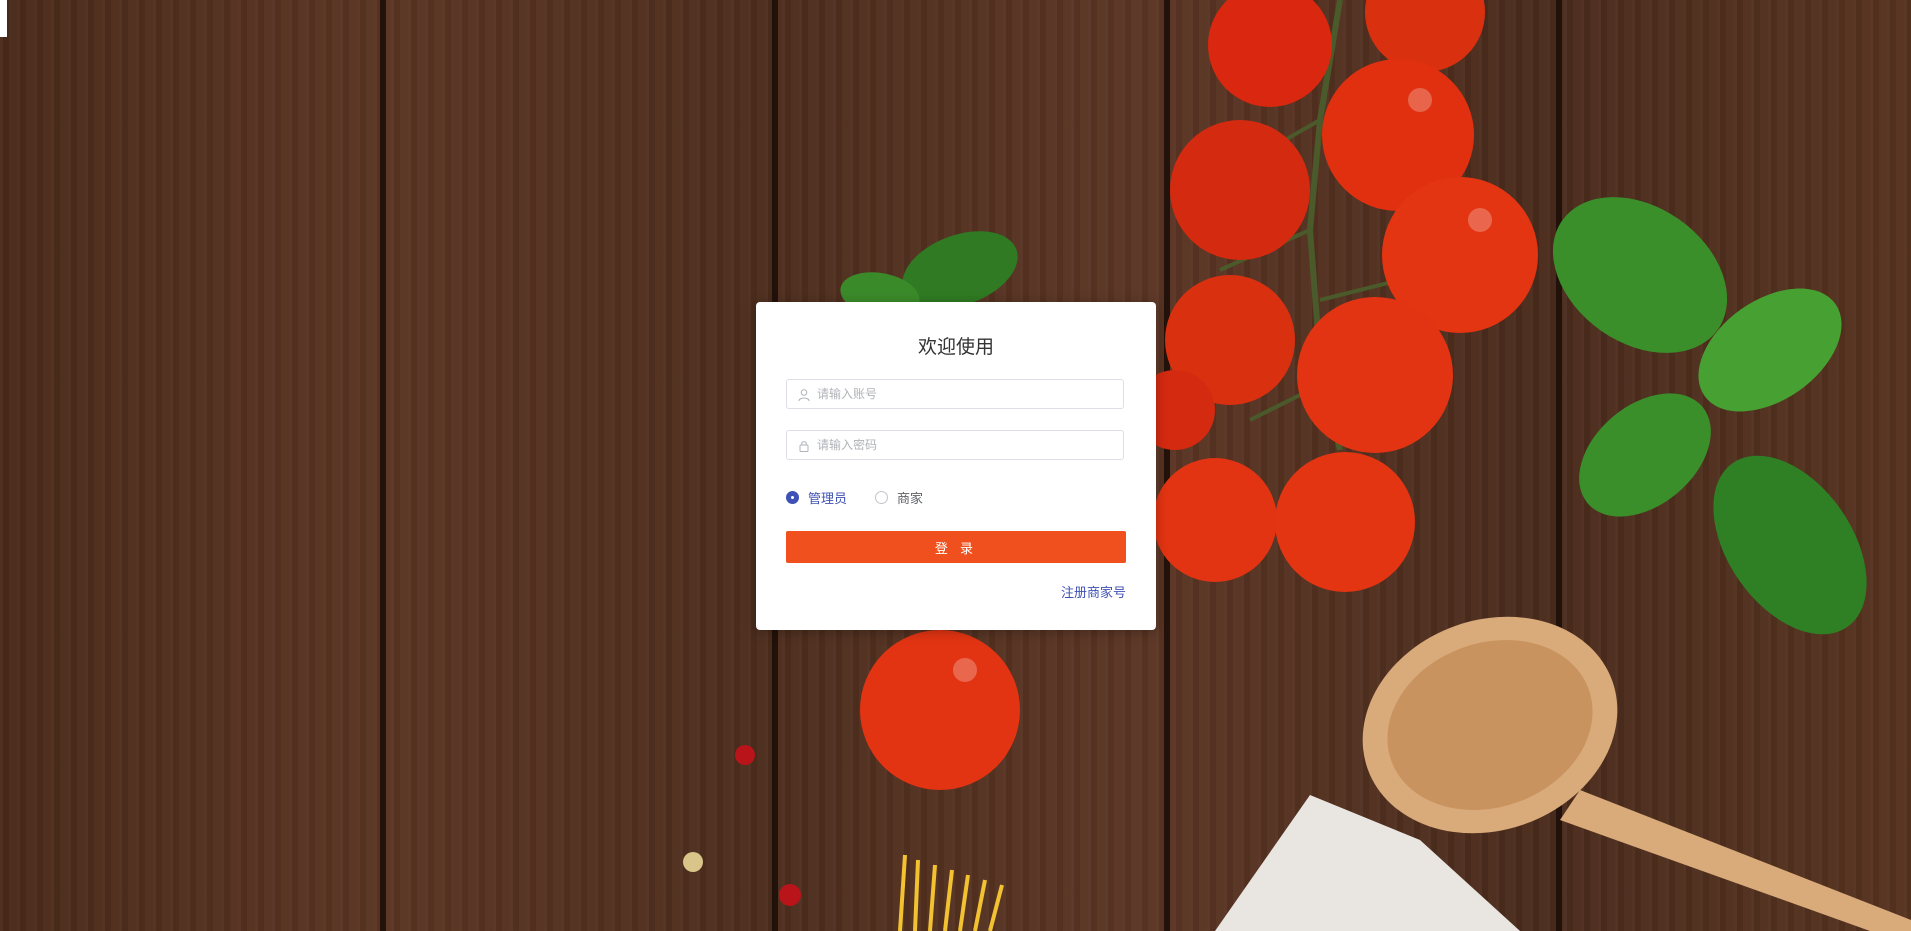 The width and height of the screenshot is (1911, 931). I want to click on role-radio-admin: 管理员, so click(816, 497).